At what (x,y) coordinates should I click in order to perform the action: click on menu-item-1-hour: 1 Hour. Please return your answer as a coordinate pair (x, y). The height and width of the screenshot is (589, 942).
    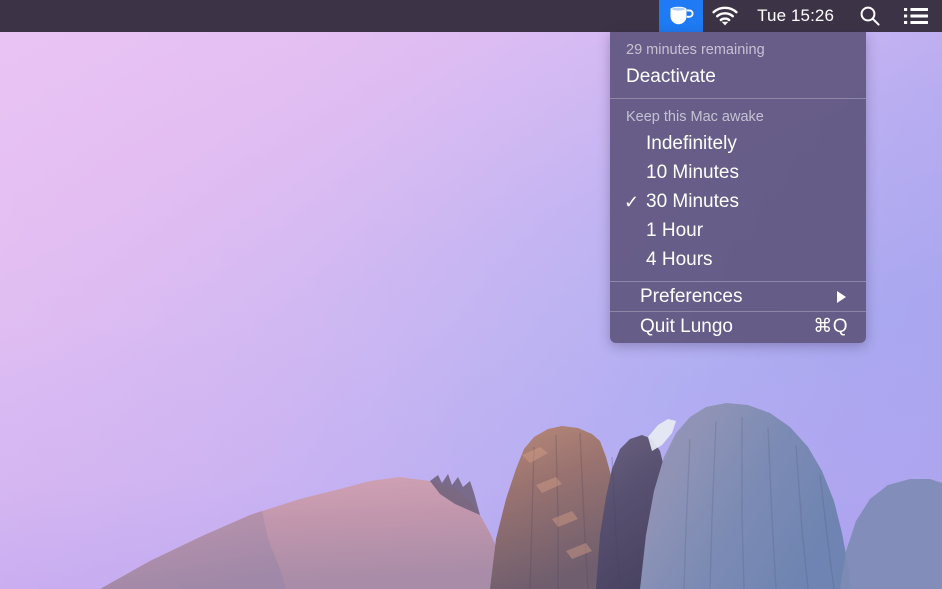
    Looking at the image, I should click on (738, 230).